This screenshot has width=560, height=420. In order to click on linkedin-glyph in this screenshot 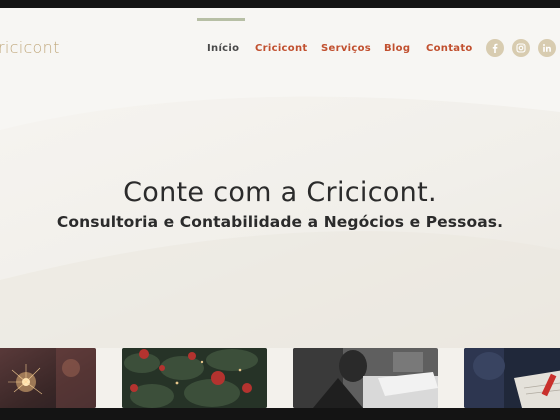, I will do `click(547, 48)`.